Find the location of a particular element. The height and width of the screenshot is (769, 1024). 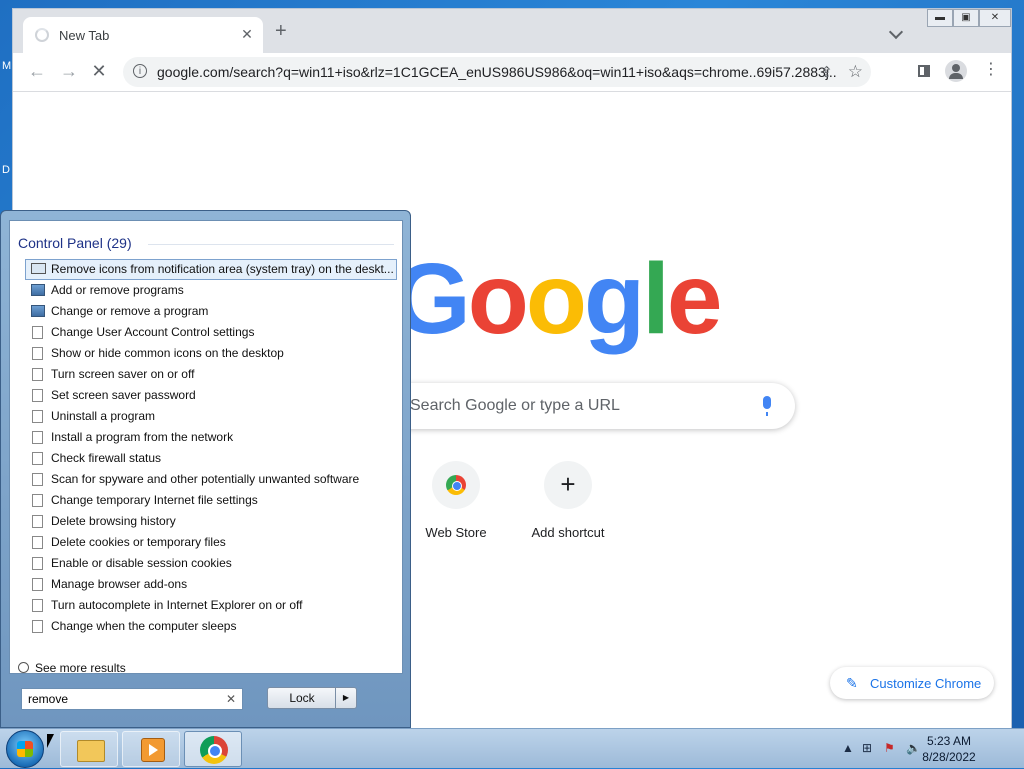

list-item: Manage browser add-ons is located at coordinates (211, 584).